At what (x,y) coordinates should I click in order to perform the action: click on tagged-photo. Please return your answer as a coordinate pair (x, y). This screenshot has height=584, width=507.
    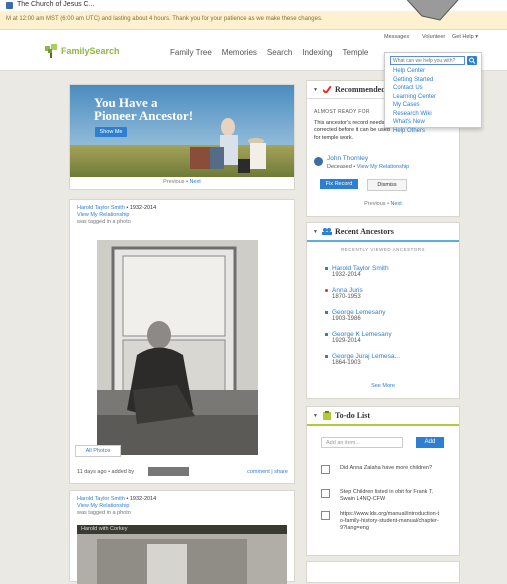
    Looking at the image, I should click on (177, 347).